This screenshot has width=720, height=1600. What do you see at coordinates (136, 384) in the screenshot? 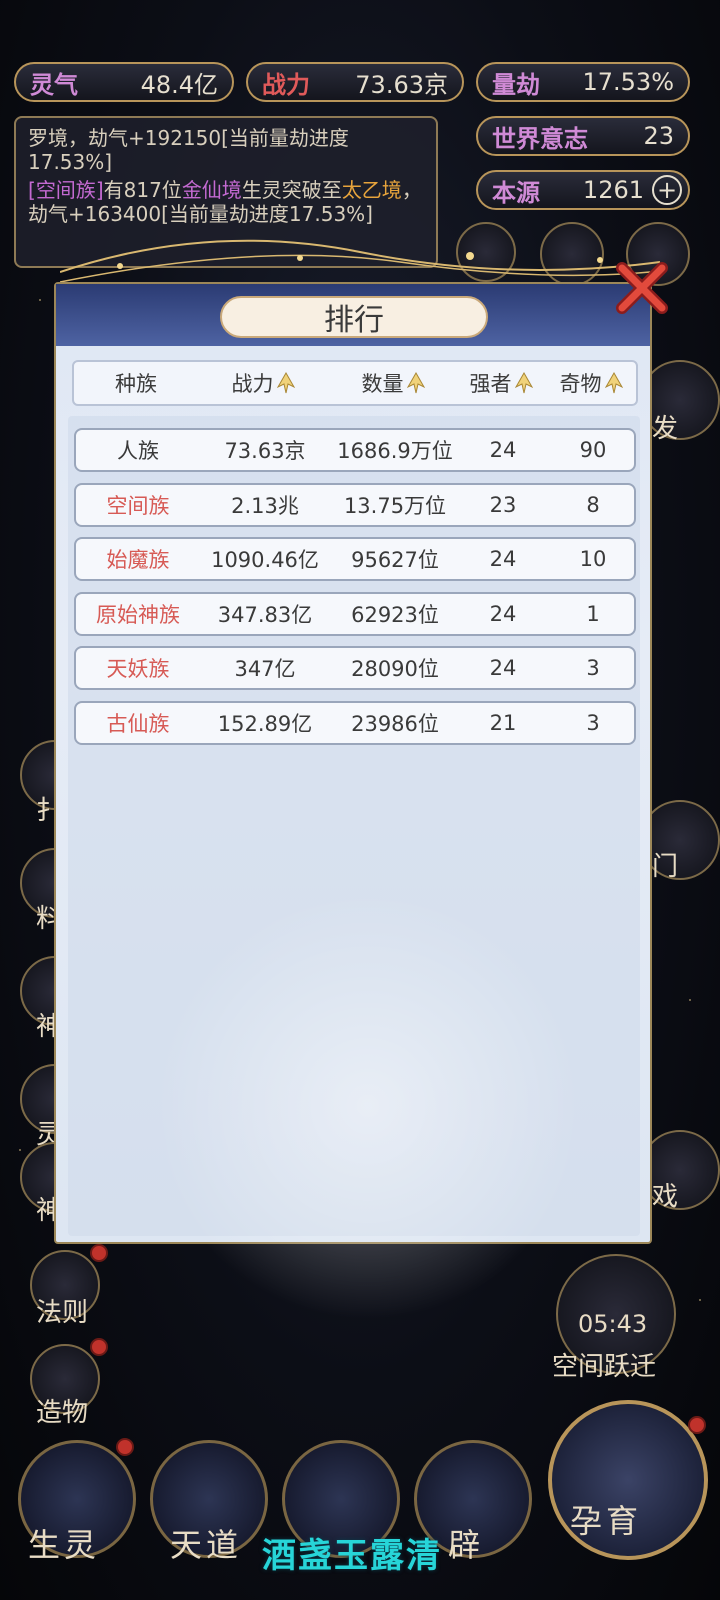
I see `col-race-header: 种族` at bounding box center [136, 384].